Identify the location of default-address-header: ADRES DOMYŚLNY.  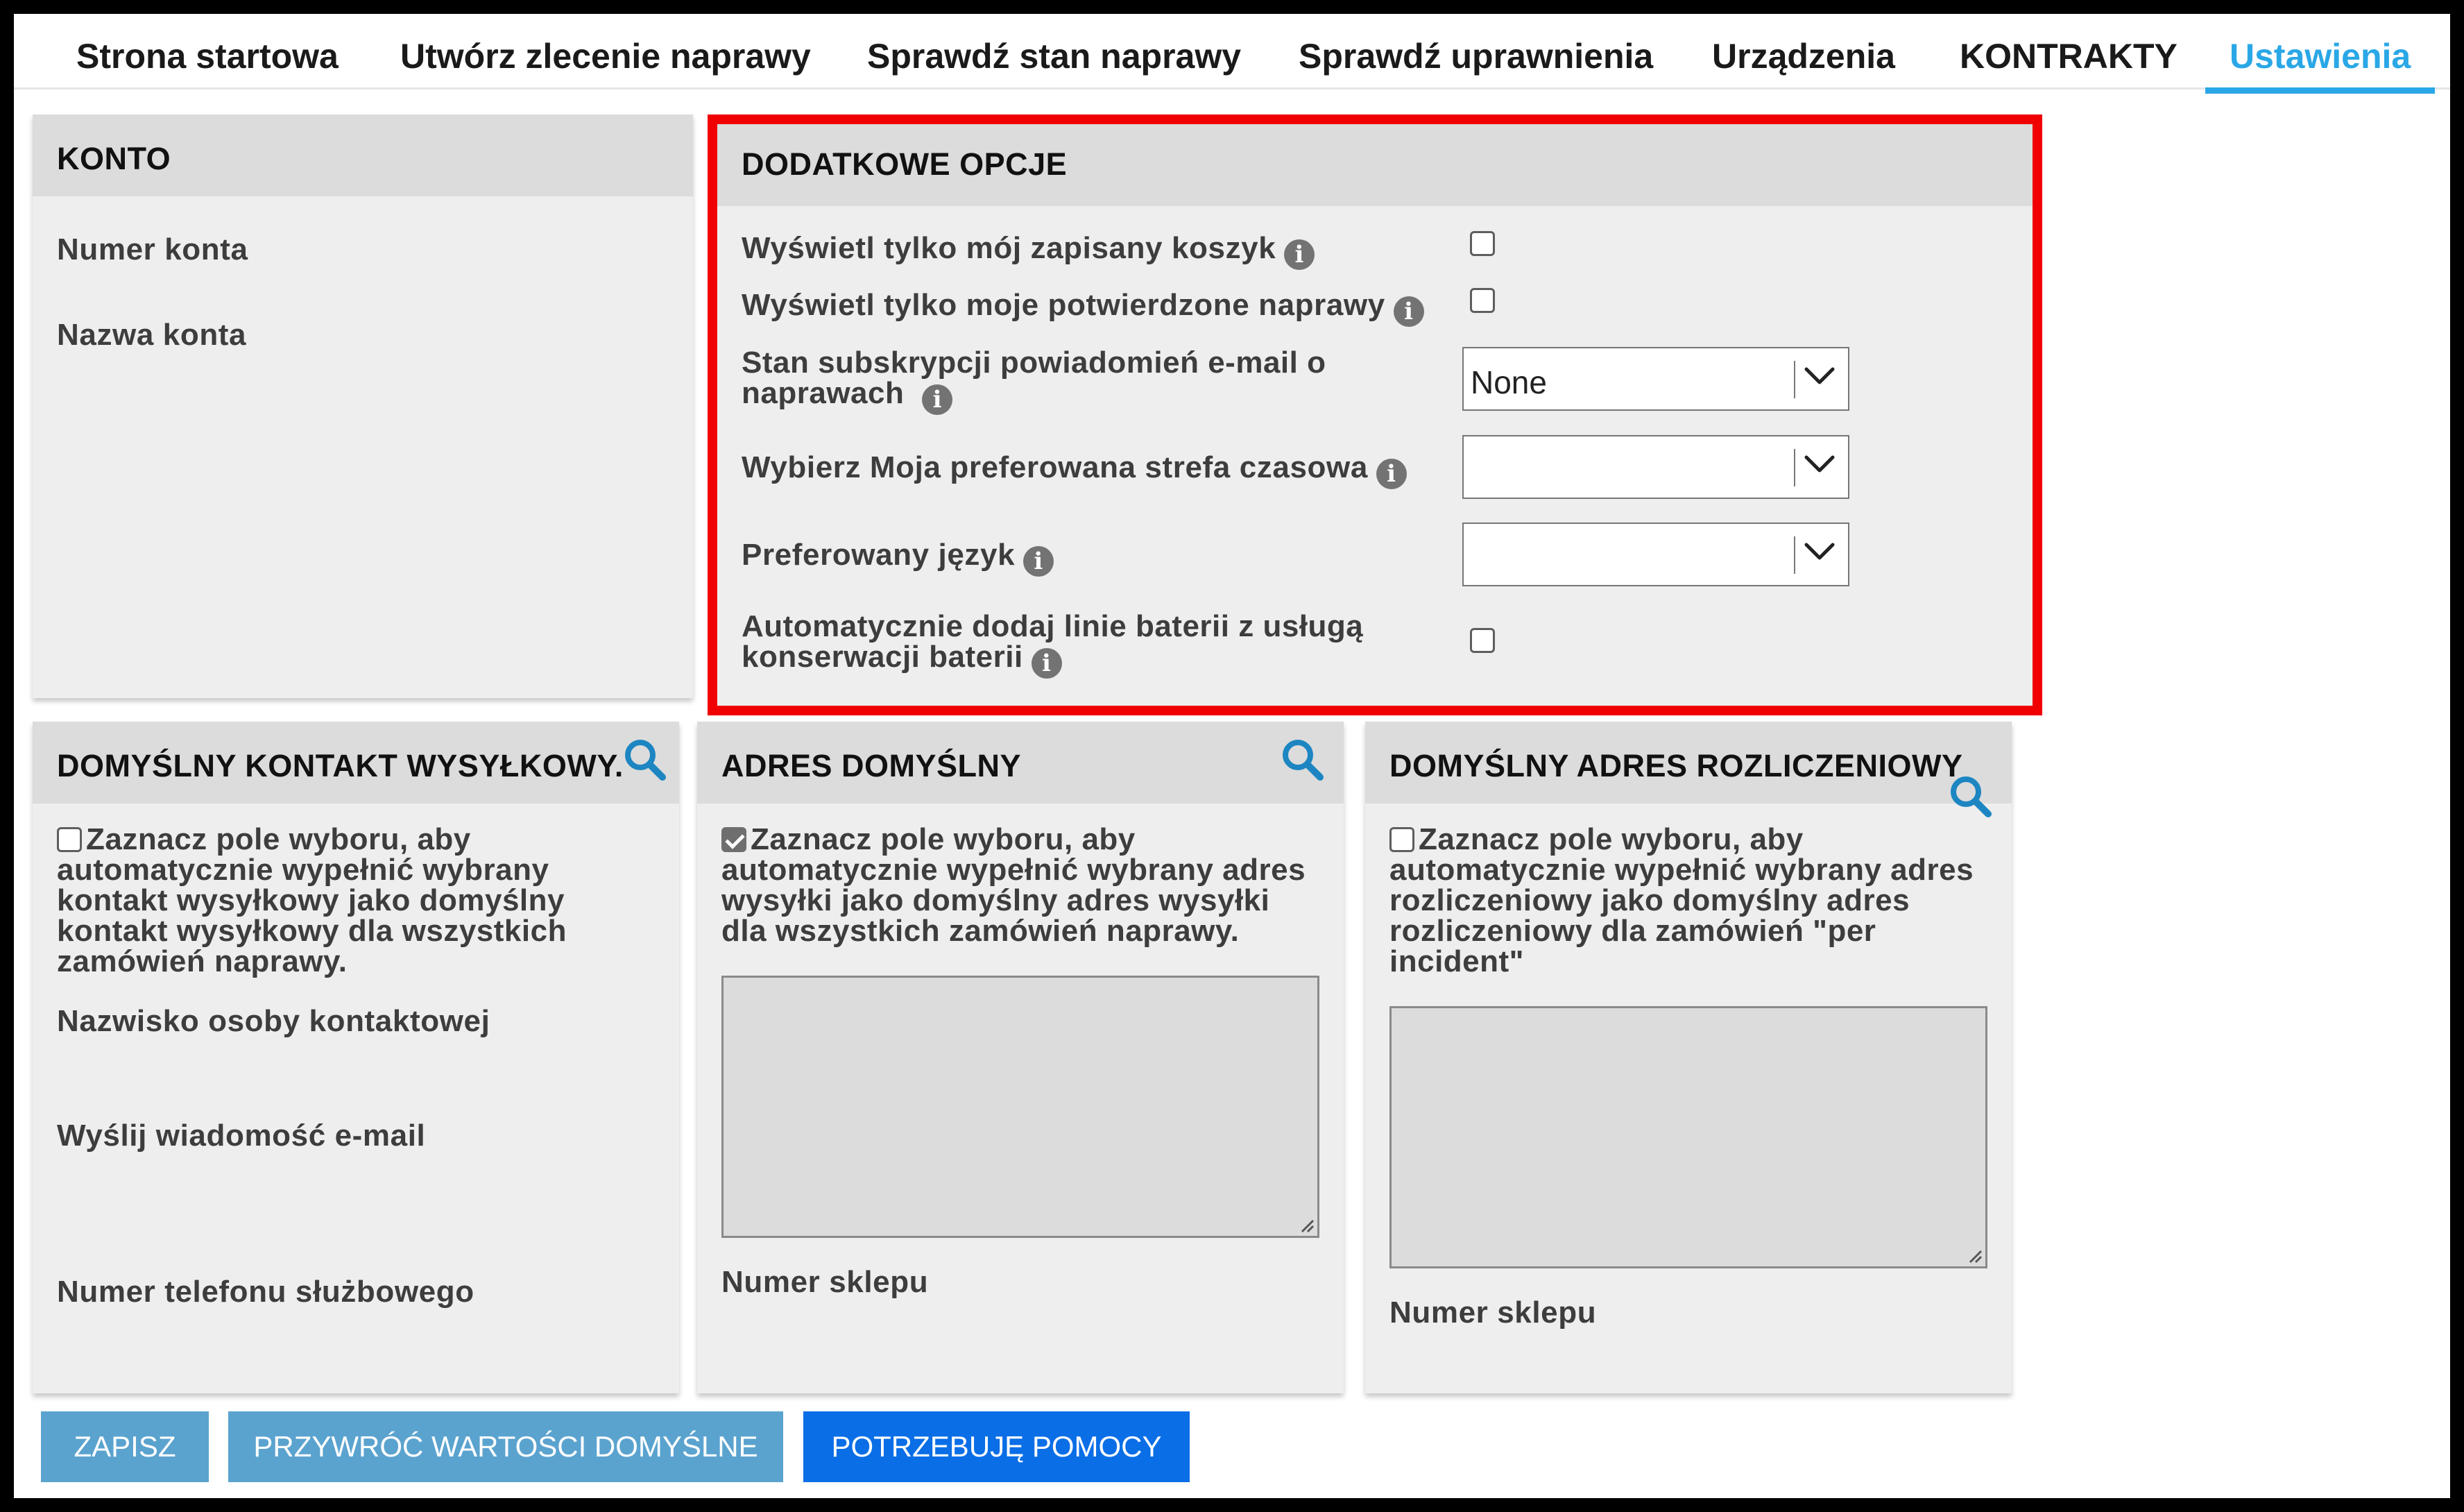
(1020, 763).